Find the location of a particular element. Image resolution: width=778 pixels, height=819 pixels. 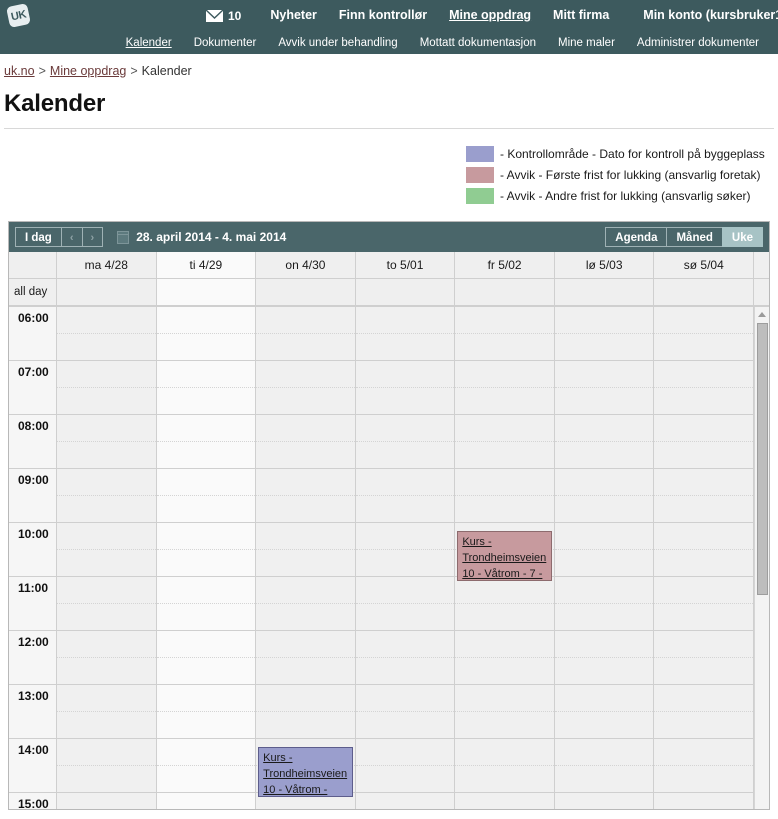

subnav-item-administrer-dokumenter: Administrer dokumenter is located at coordinates (698, 43).